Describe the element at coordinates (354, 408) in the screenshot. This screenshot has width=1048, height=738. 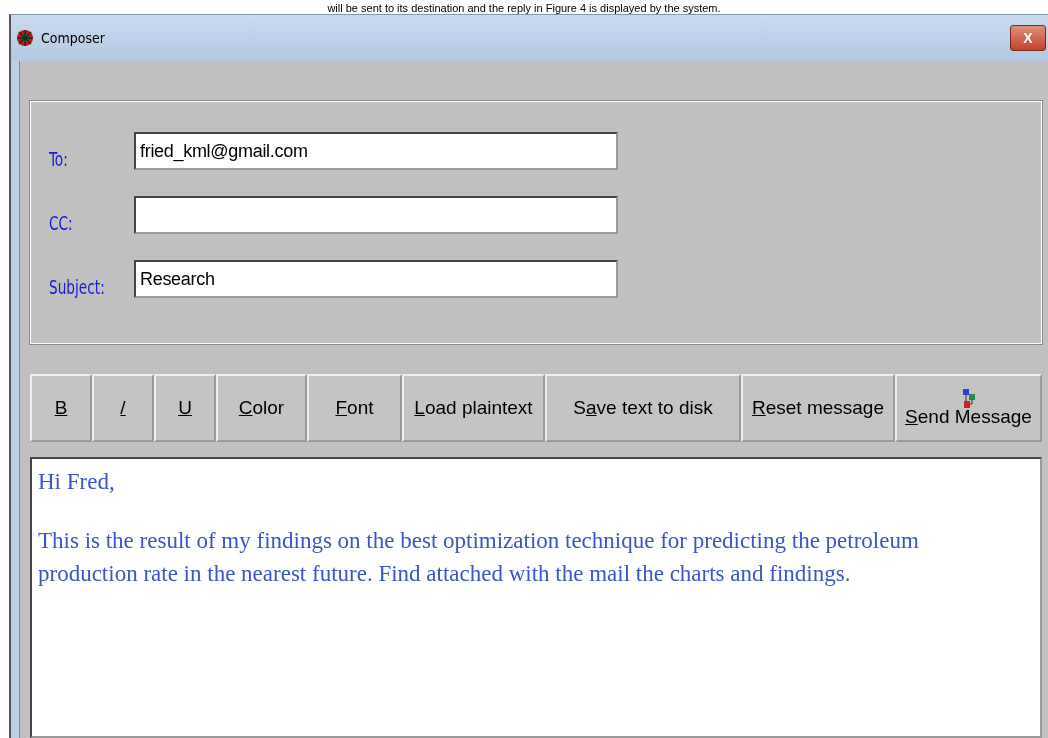
I see `toolbar-button: Font` at that location.